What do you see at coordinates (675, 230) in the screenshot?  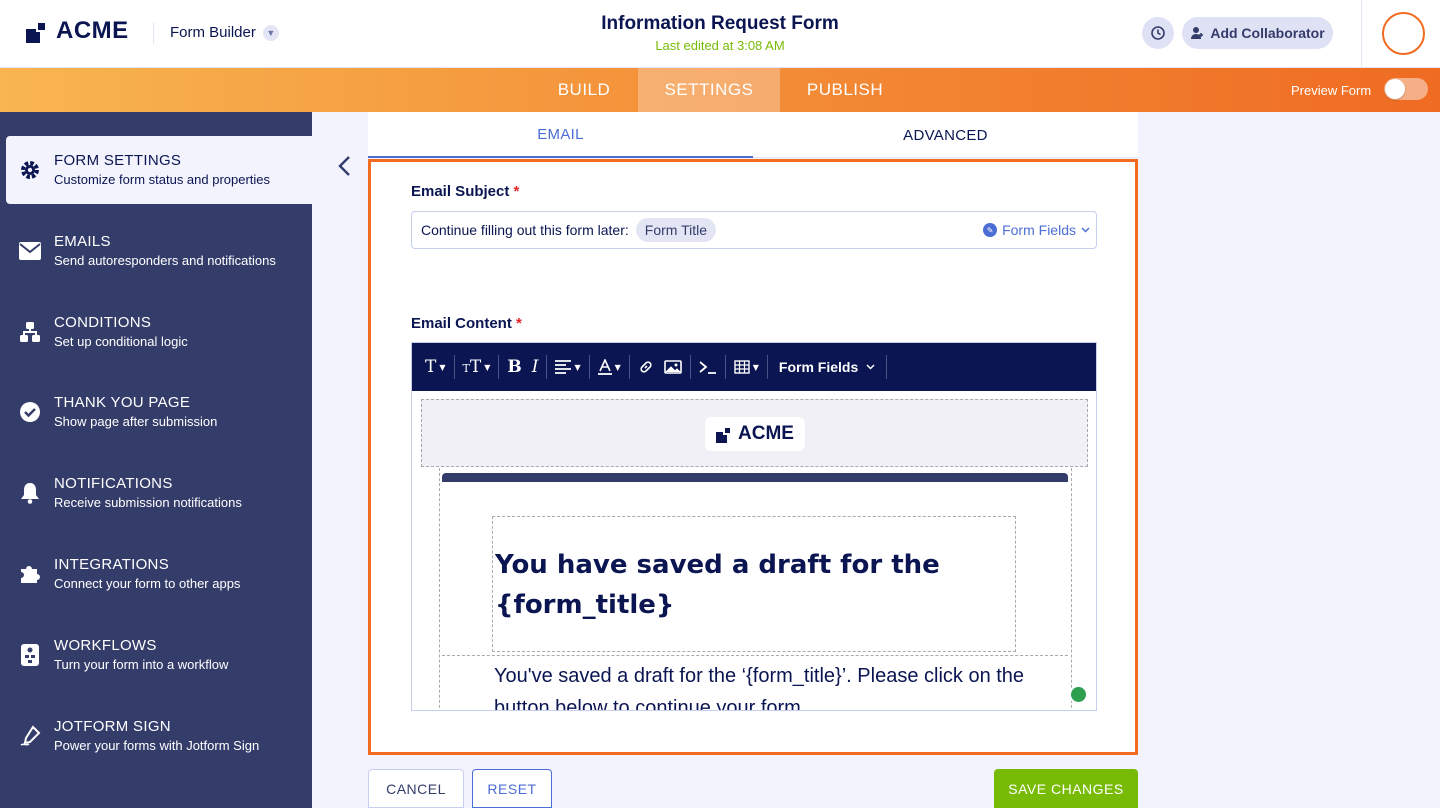 I see `form-title-tag: Form Title` at bounding box center [675, 230].